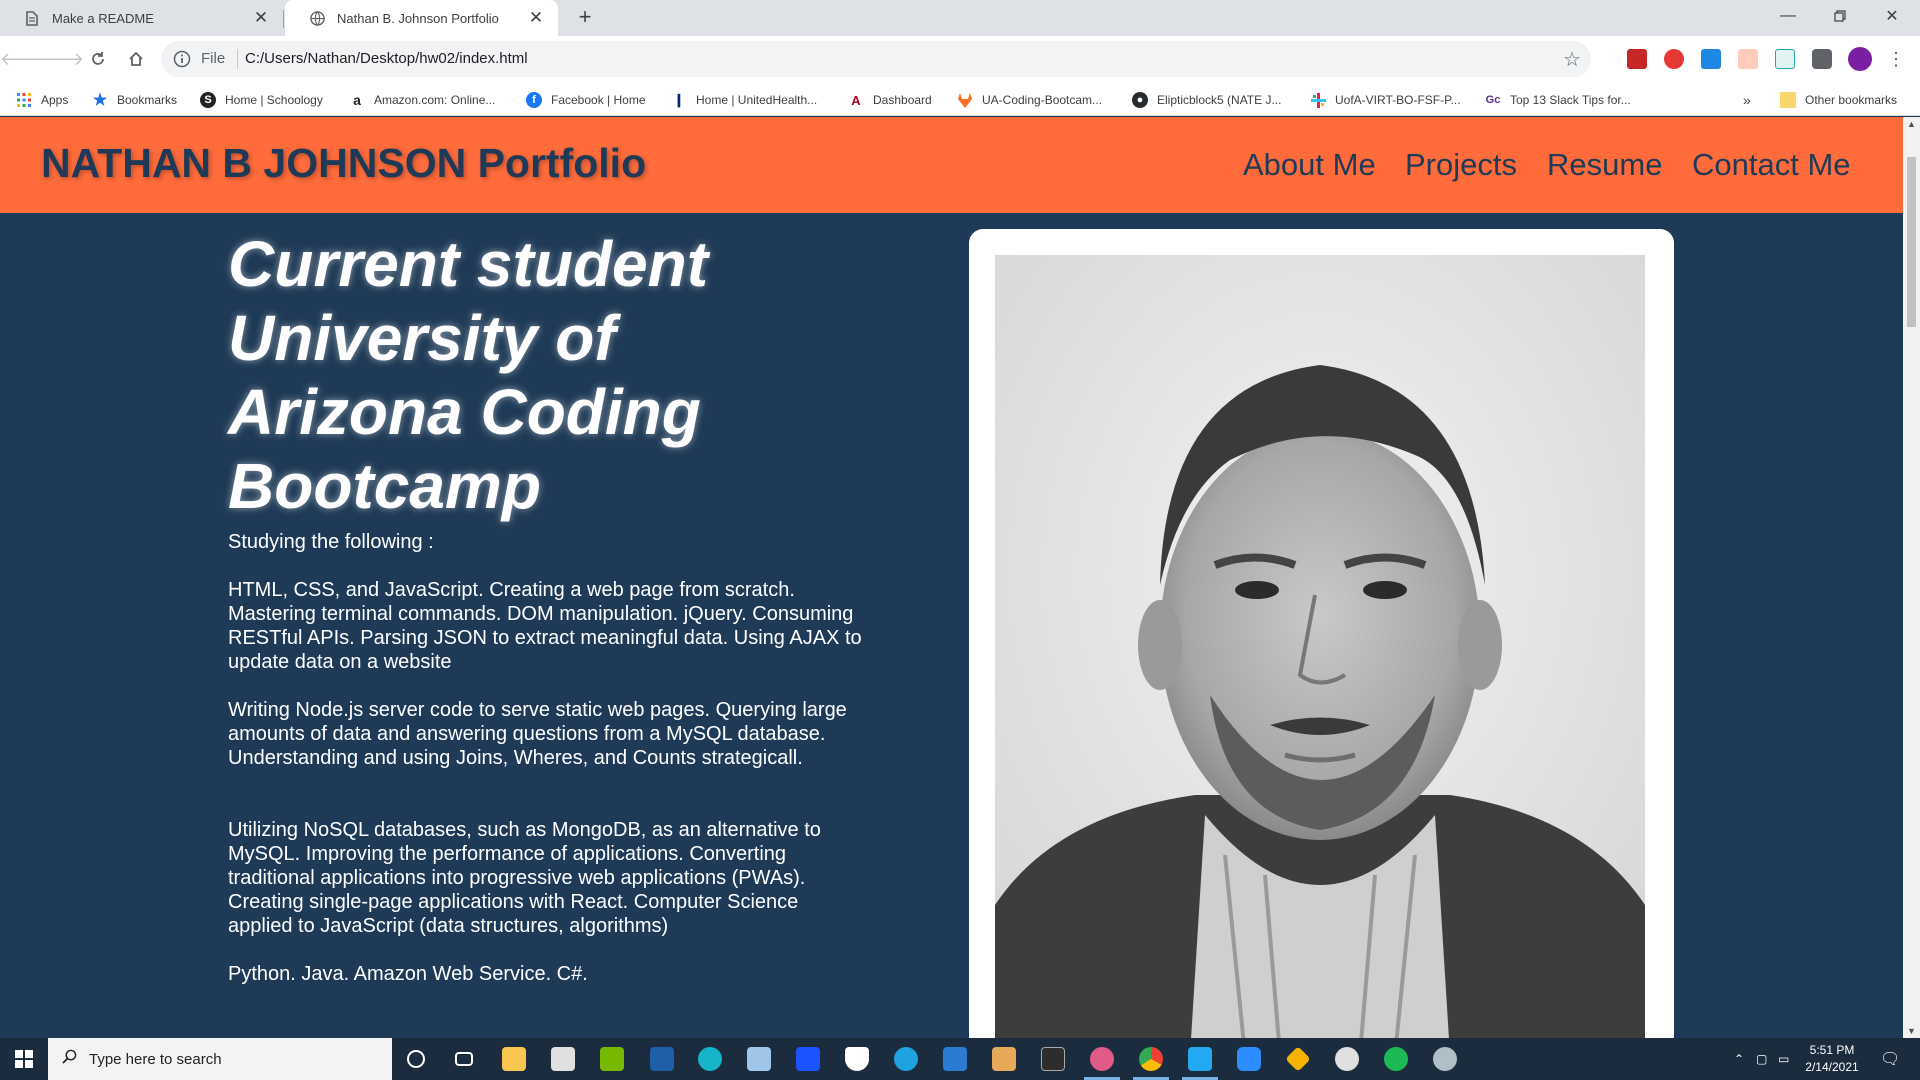 This screenshot has width=1920, height=1080. I want to click on dev-tool-icon, so click(662, 1059).